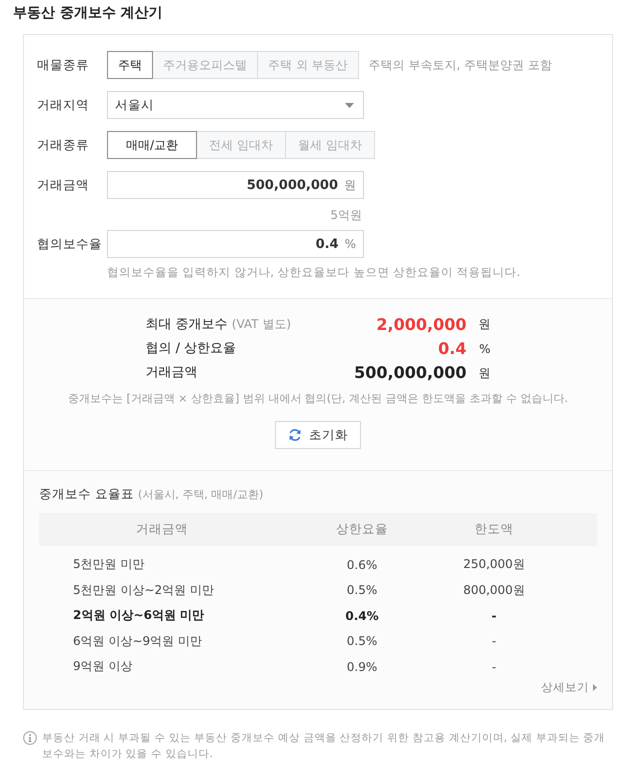 The width and height of the screenshot is (635, 767). What do you see at coordinates (318, 398) in the screenshot?
I see `result-note: 중개보수는 [거래금액 × 상한효율] 범위 내에서 협의(단, 계산된 금액은 한도액을 초과할 수 없습니다.` at bounding box center [318, 398].